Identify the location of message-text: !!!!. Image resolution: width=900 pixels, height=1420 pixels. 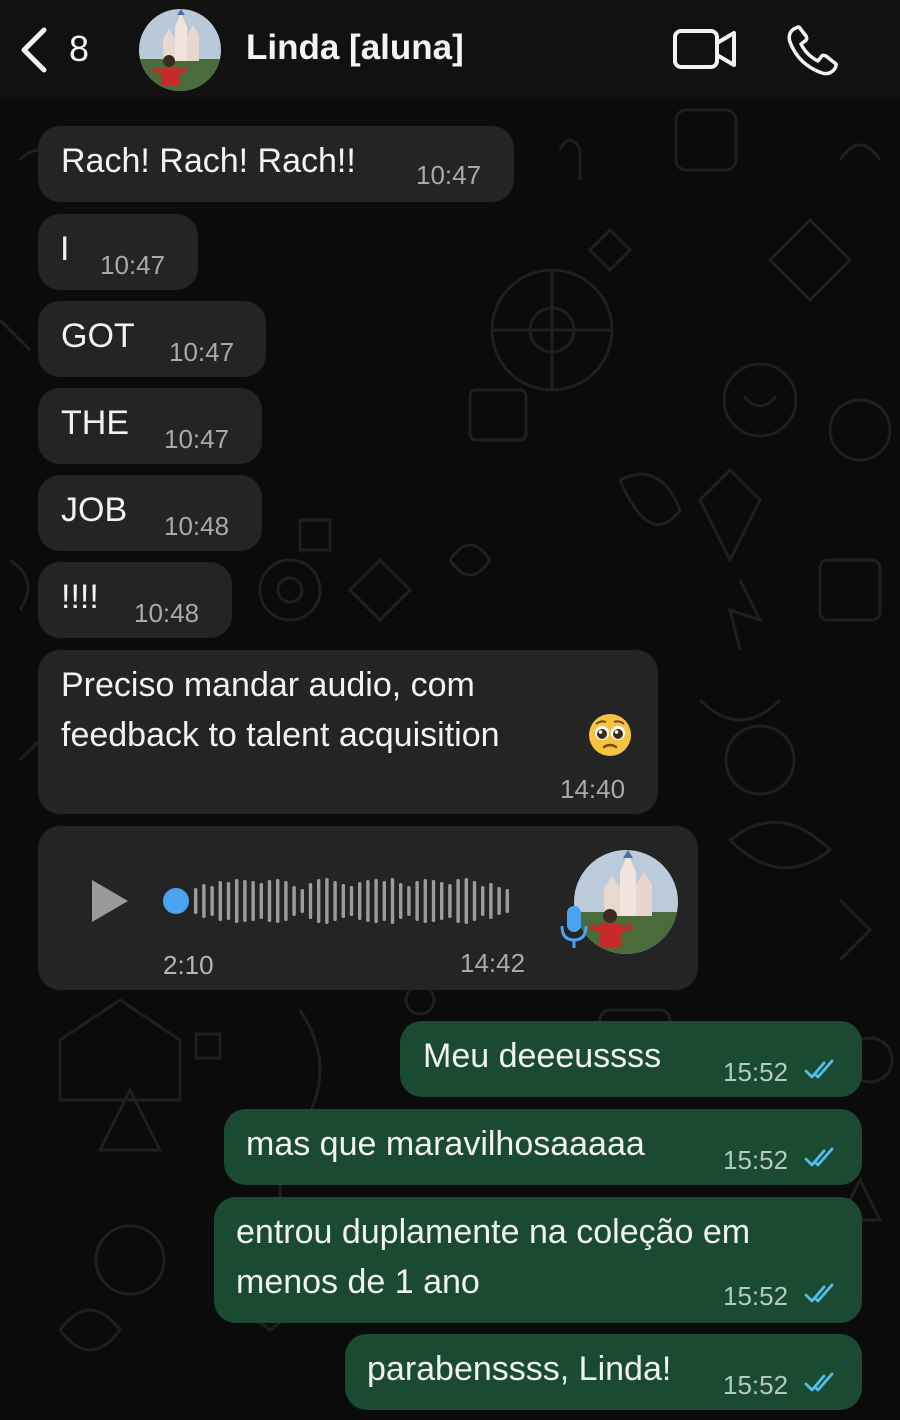
(80, 597).